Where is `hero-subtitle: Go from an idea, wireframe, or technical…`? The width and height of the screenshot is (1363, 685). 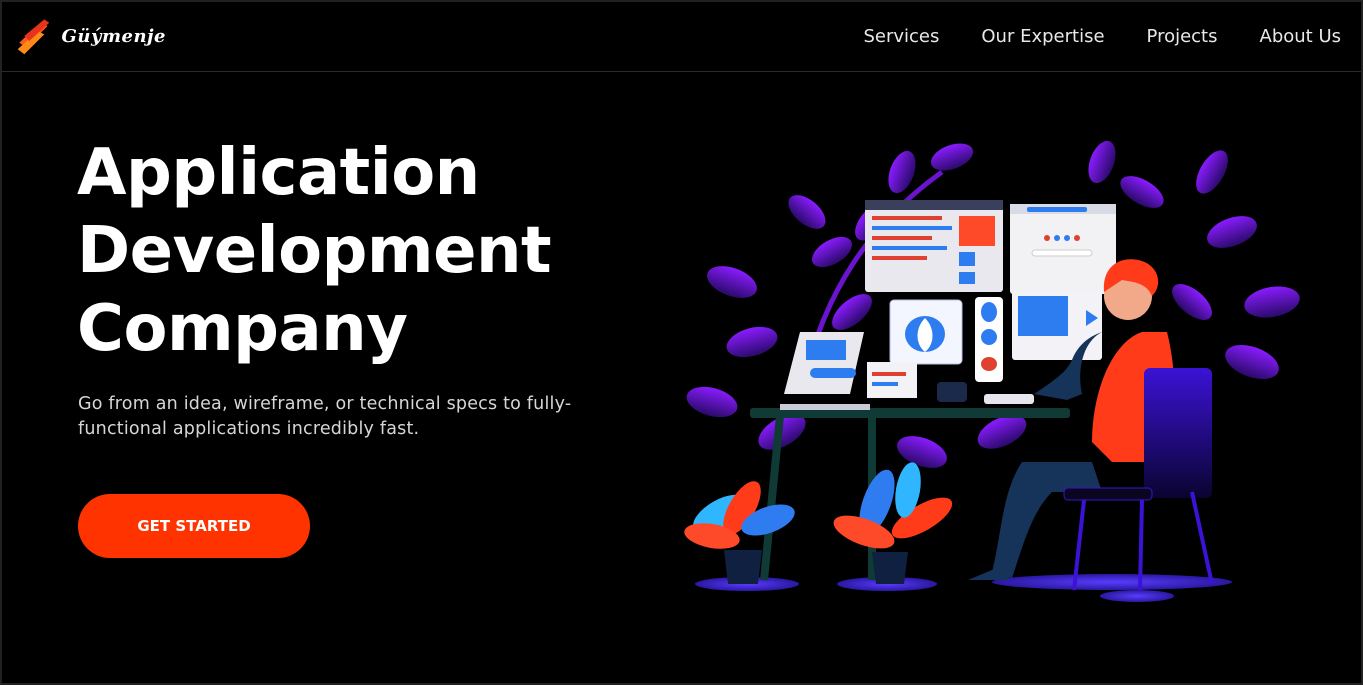
hero-subtitle: Go from an idea, wireframe, or technical… is located at coordinates (325, 416).